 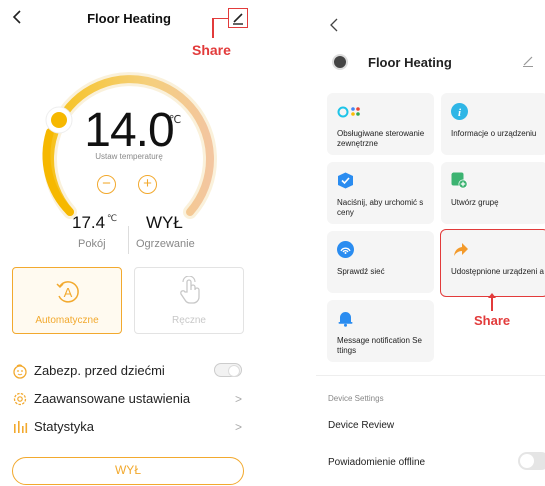 What do you see at coordinates (345, 180) in the screenshot?
I see `tap-to-run-icon` at bounding box center [345, 180].